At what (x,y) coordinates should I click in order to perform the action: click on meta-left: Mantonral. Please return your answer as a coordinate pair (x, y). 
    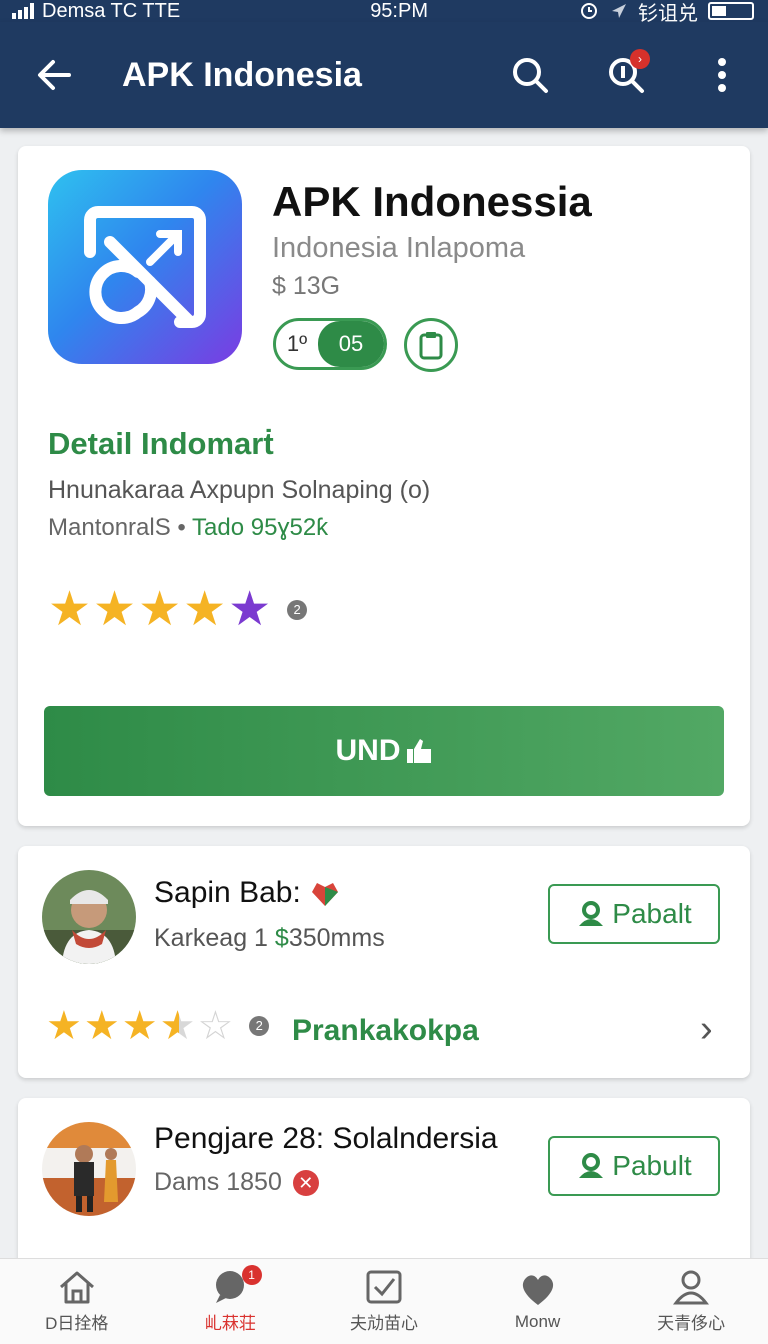
    Looking at the image, I should click on (101, 527).